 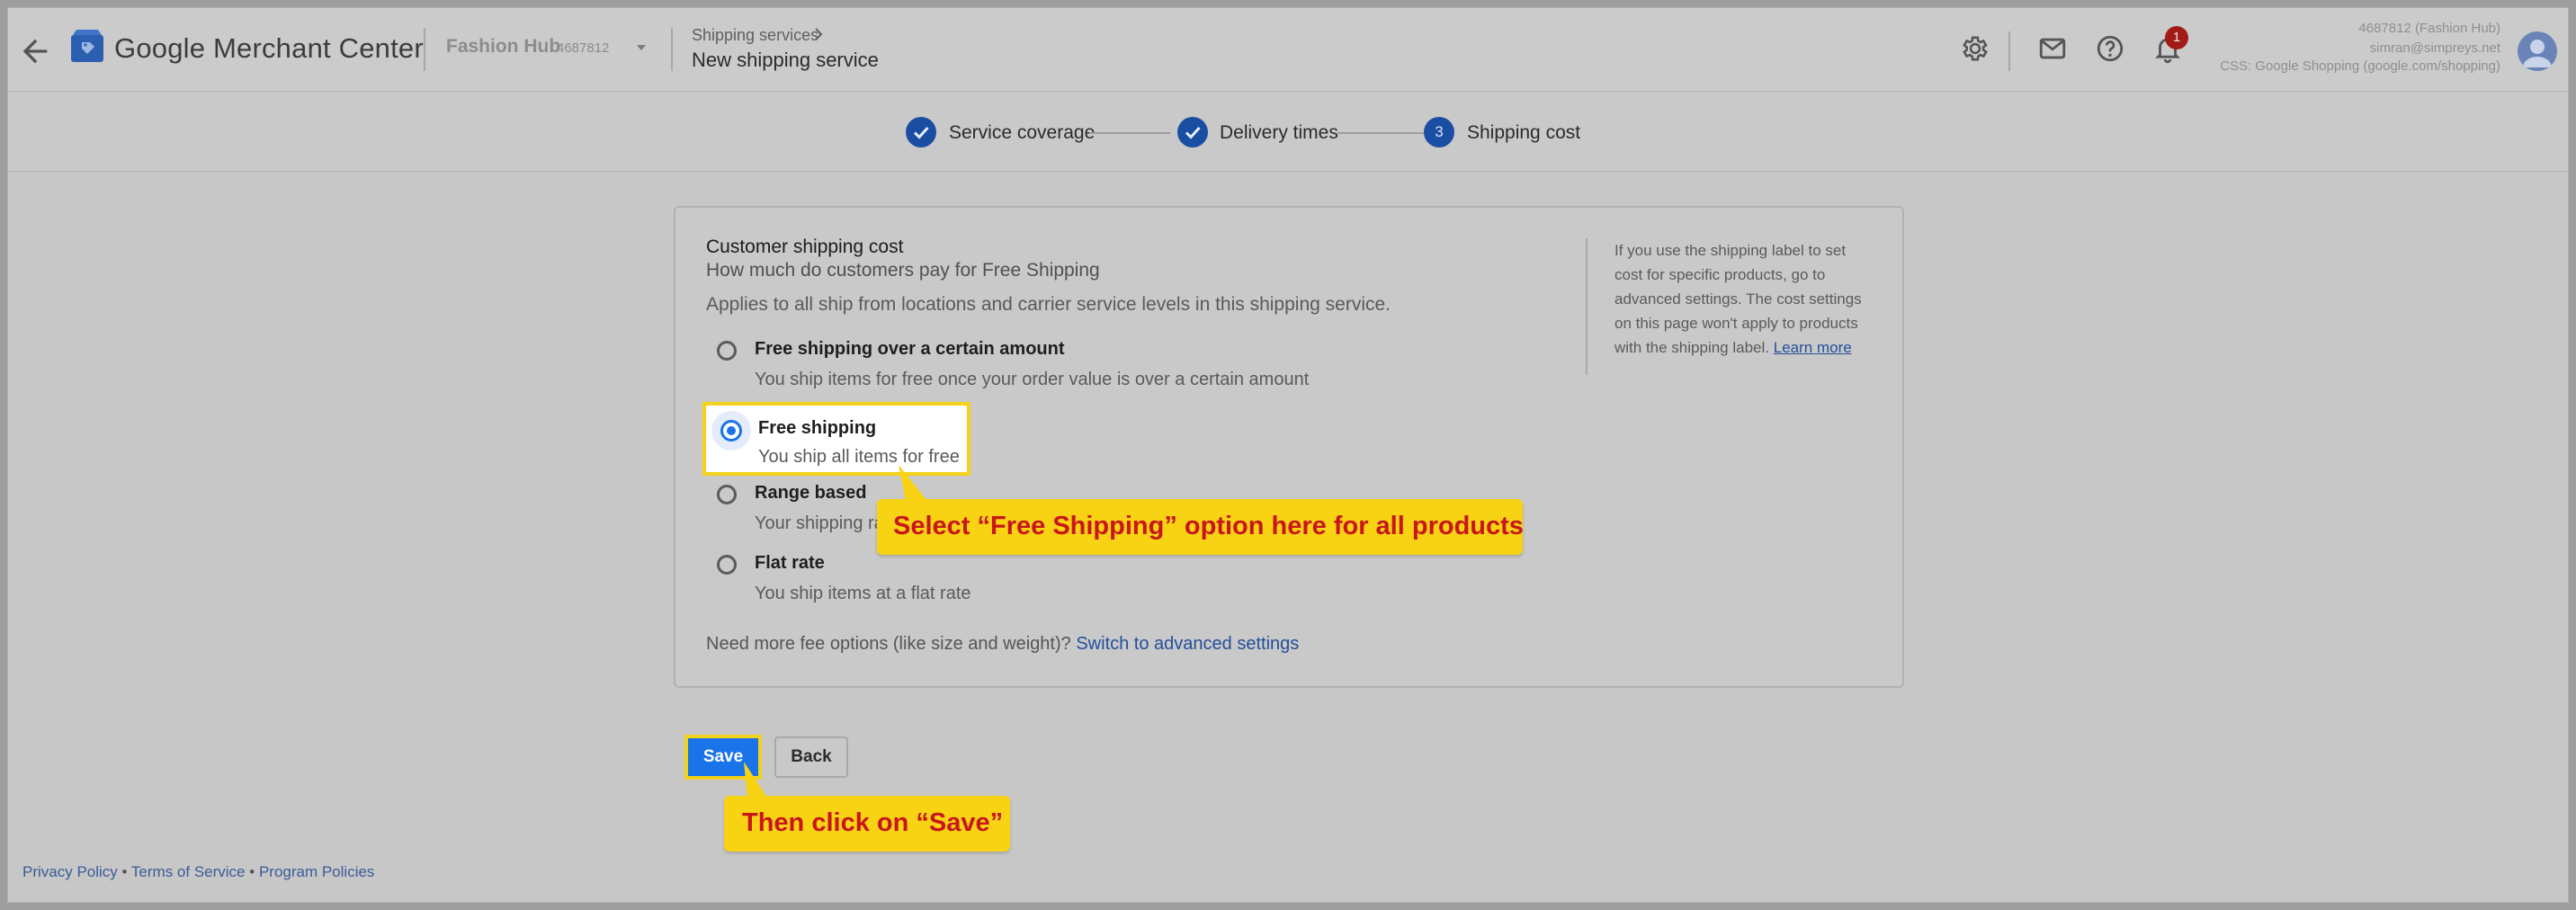 I want to click on switch-to-advanced-link: Switch to advanced settings, so click(x=1187, y=644).